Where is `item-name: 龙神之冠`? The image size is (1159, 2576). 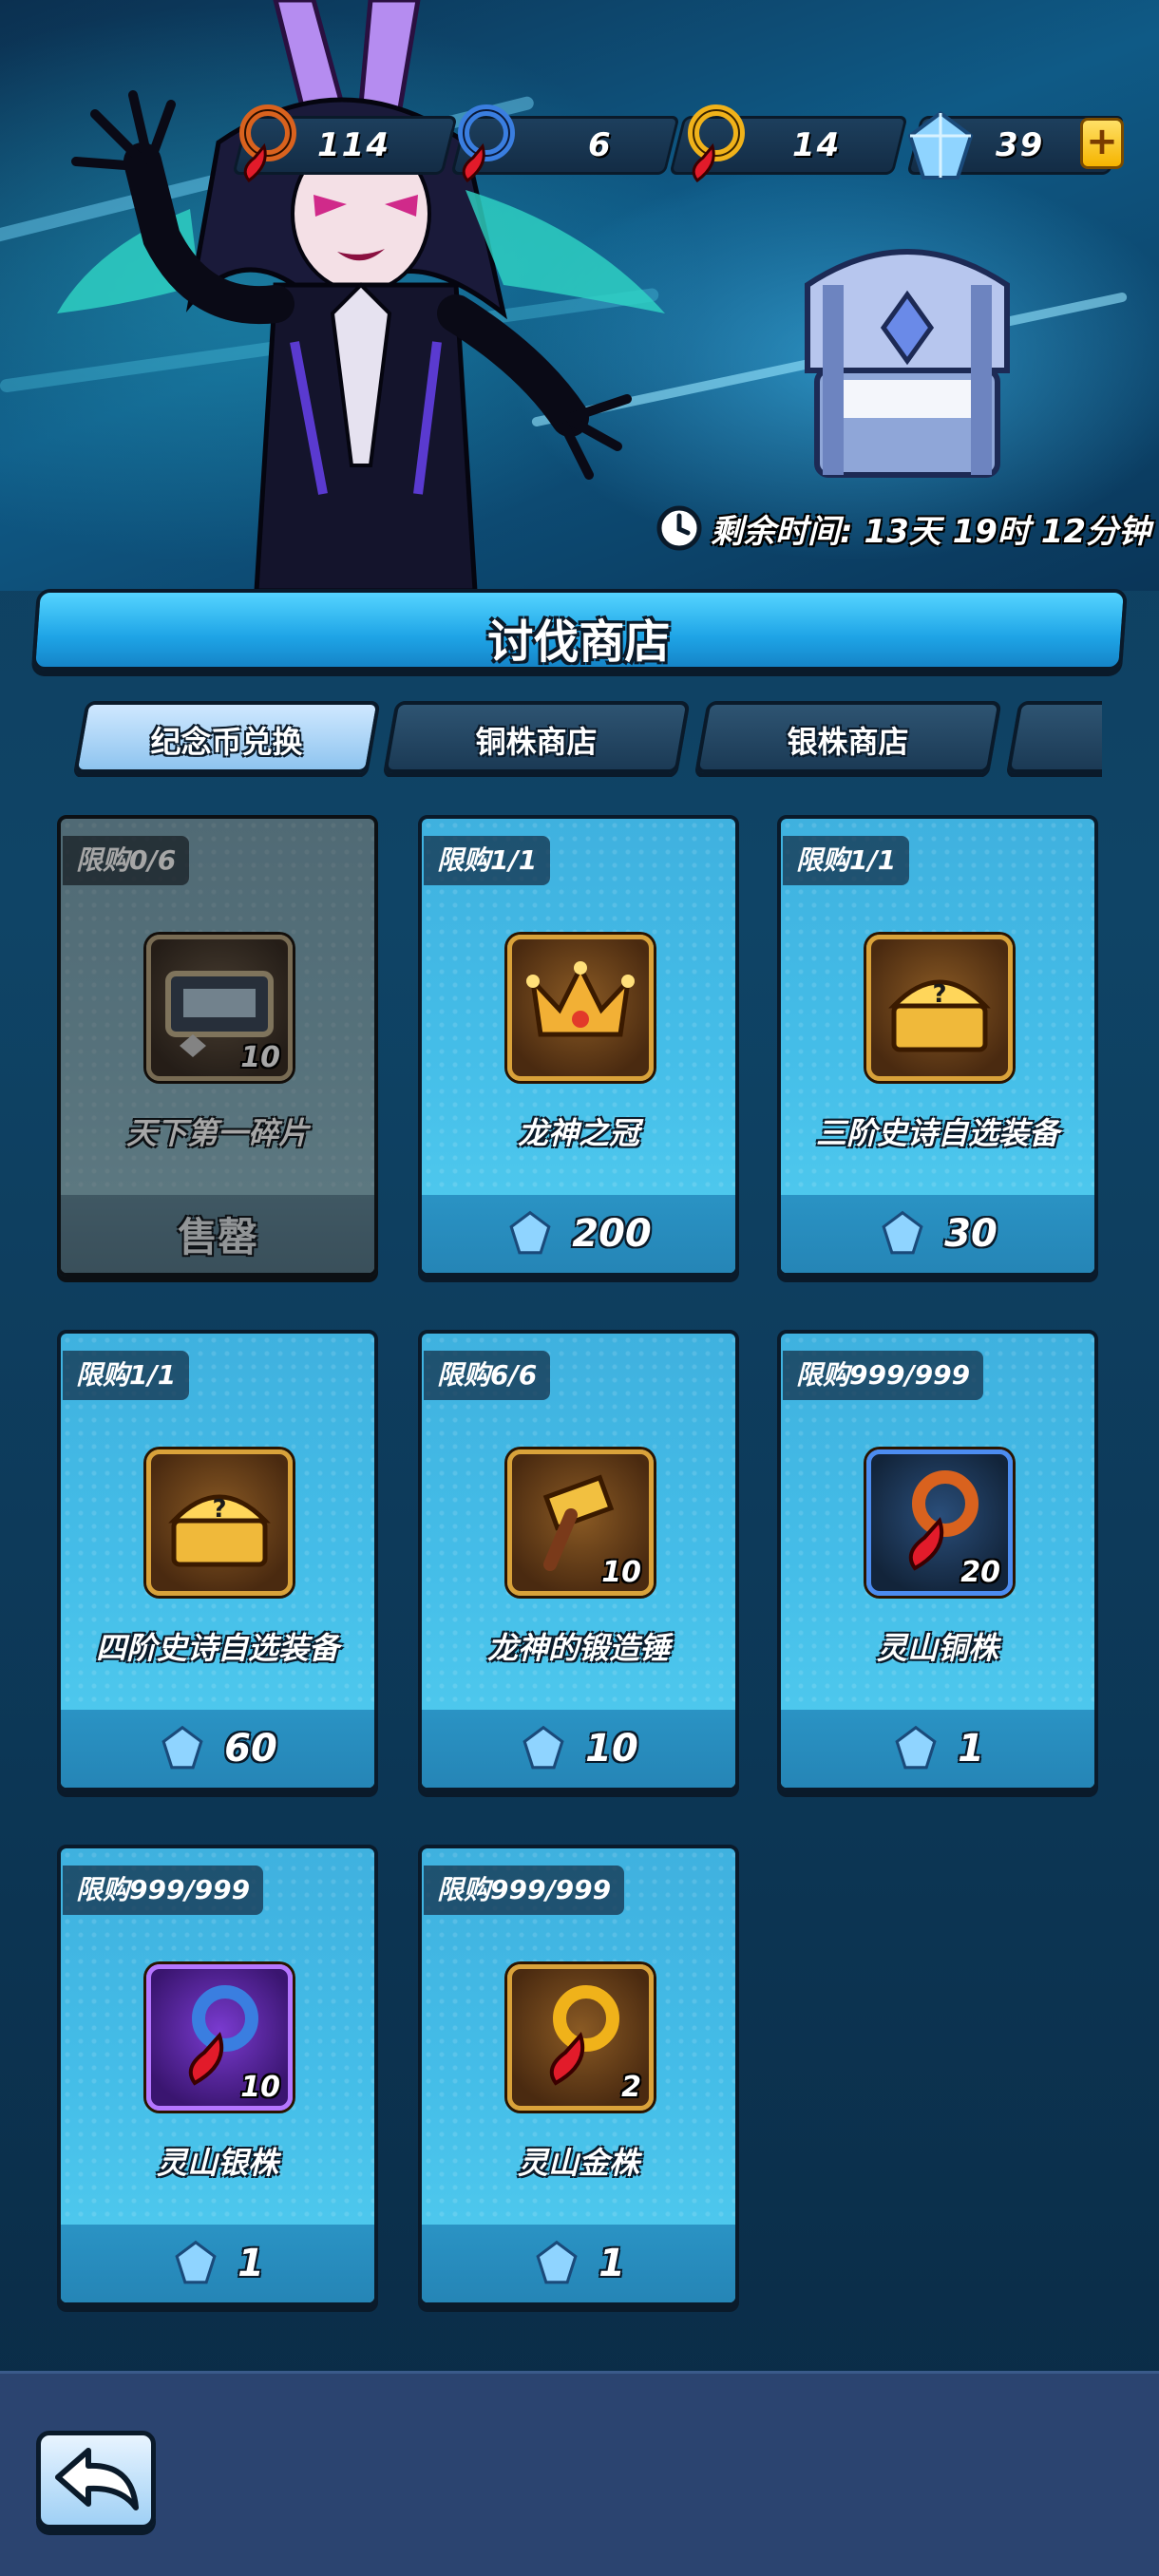 item-name: 龙神之冠 is located at coordinates (578, 1133).